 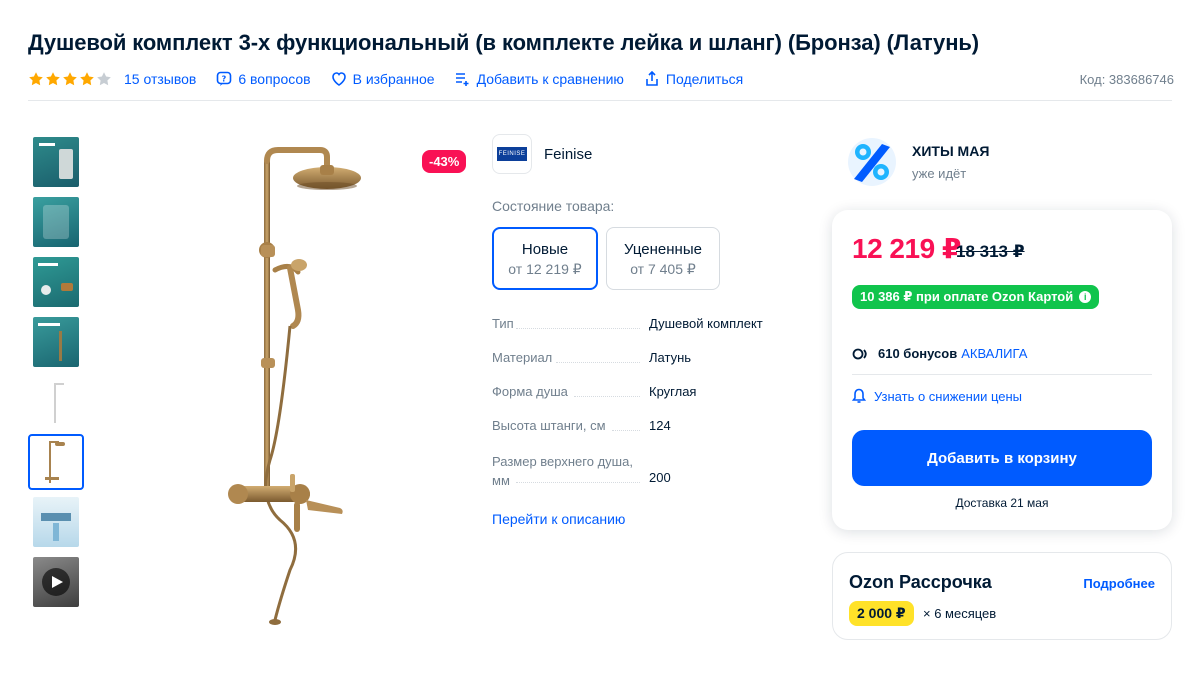 I want to click on brand-logo: FEINISE, so click(x=512, y=154).